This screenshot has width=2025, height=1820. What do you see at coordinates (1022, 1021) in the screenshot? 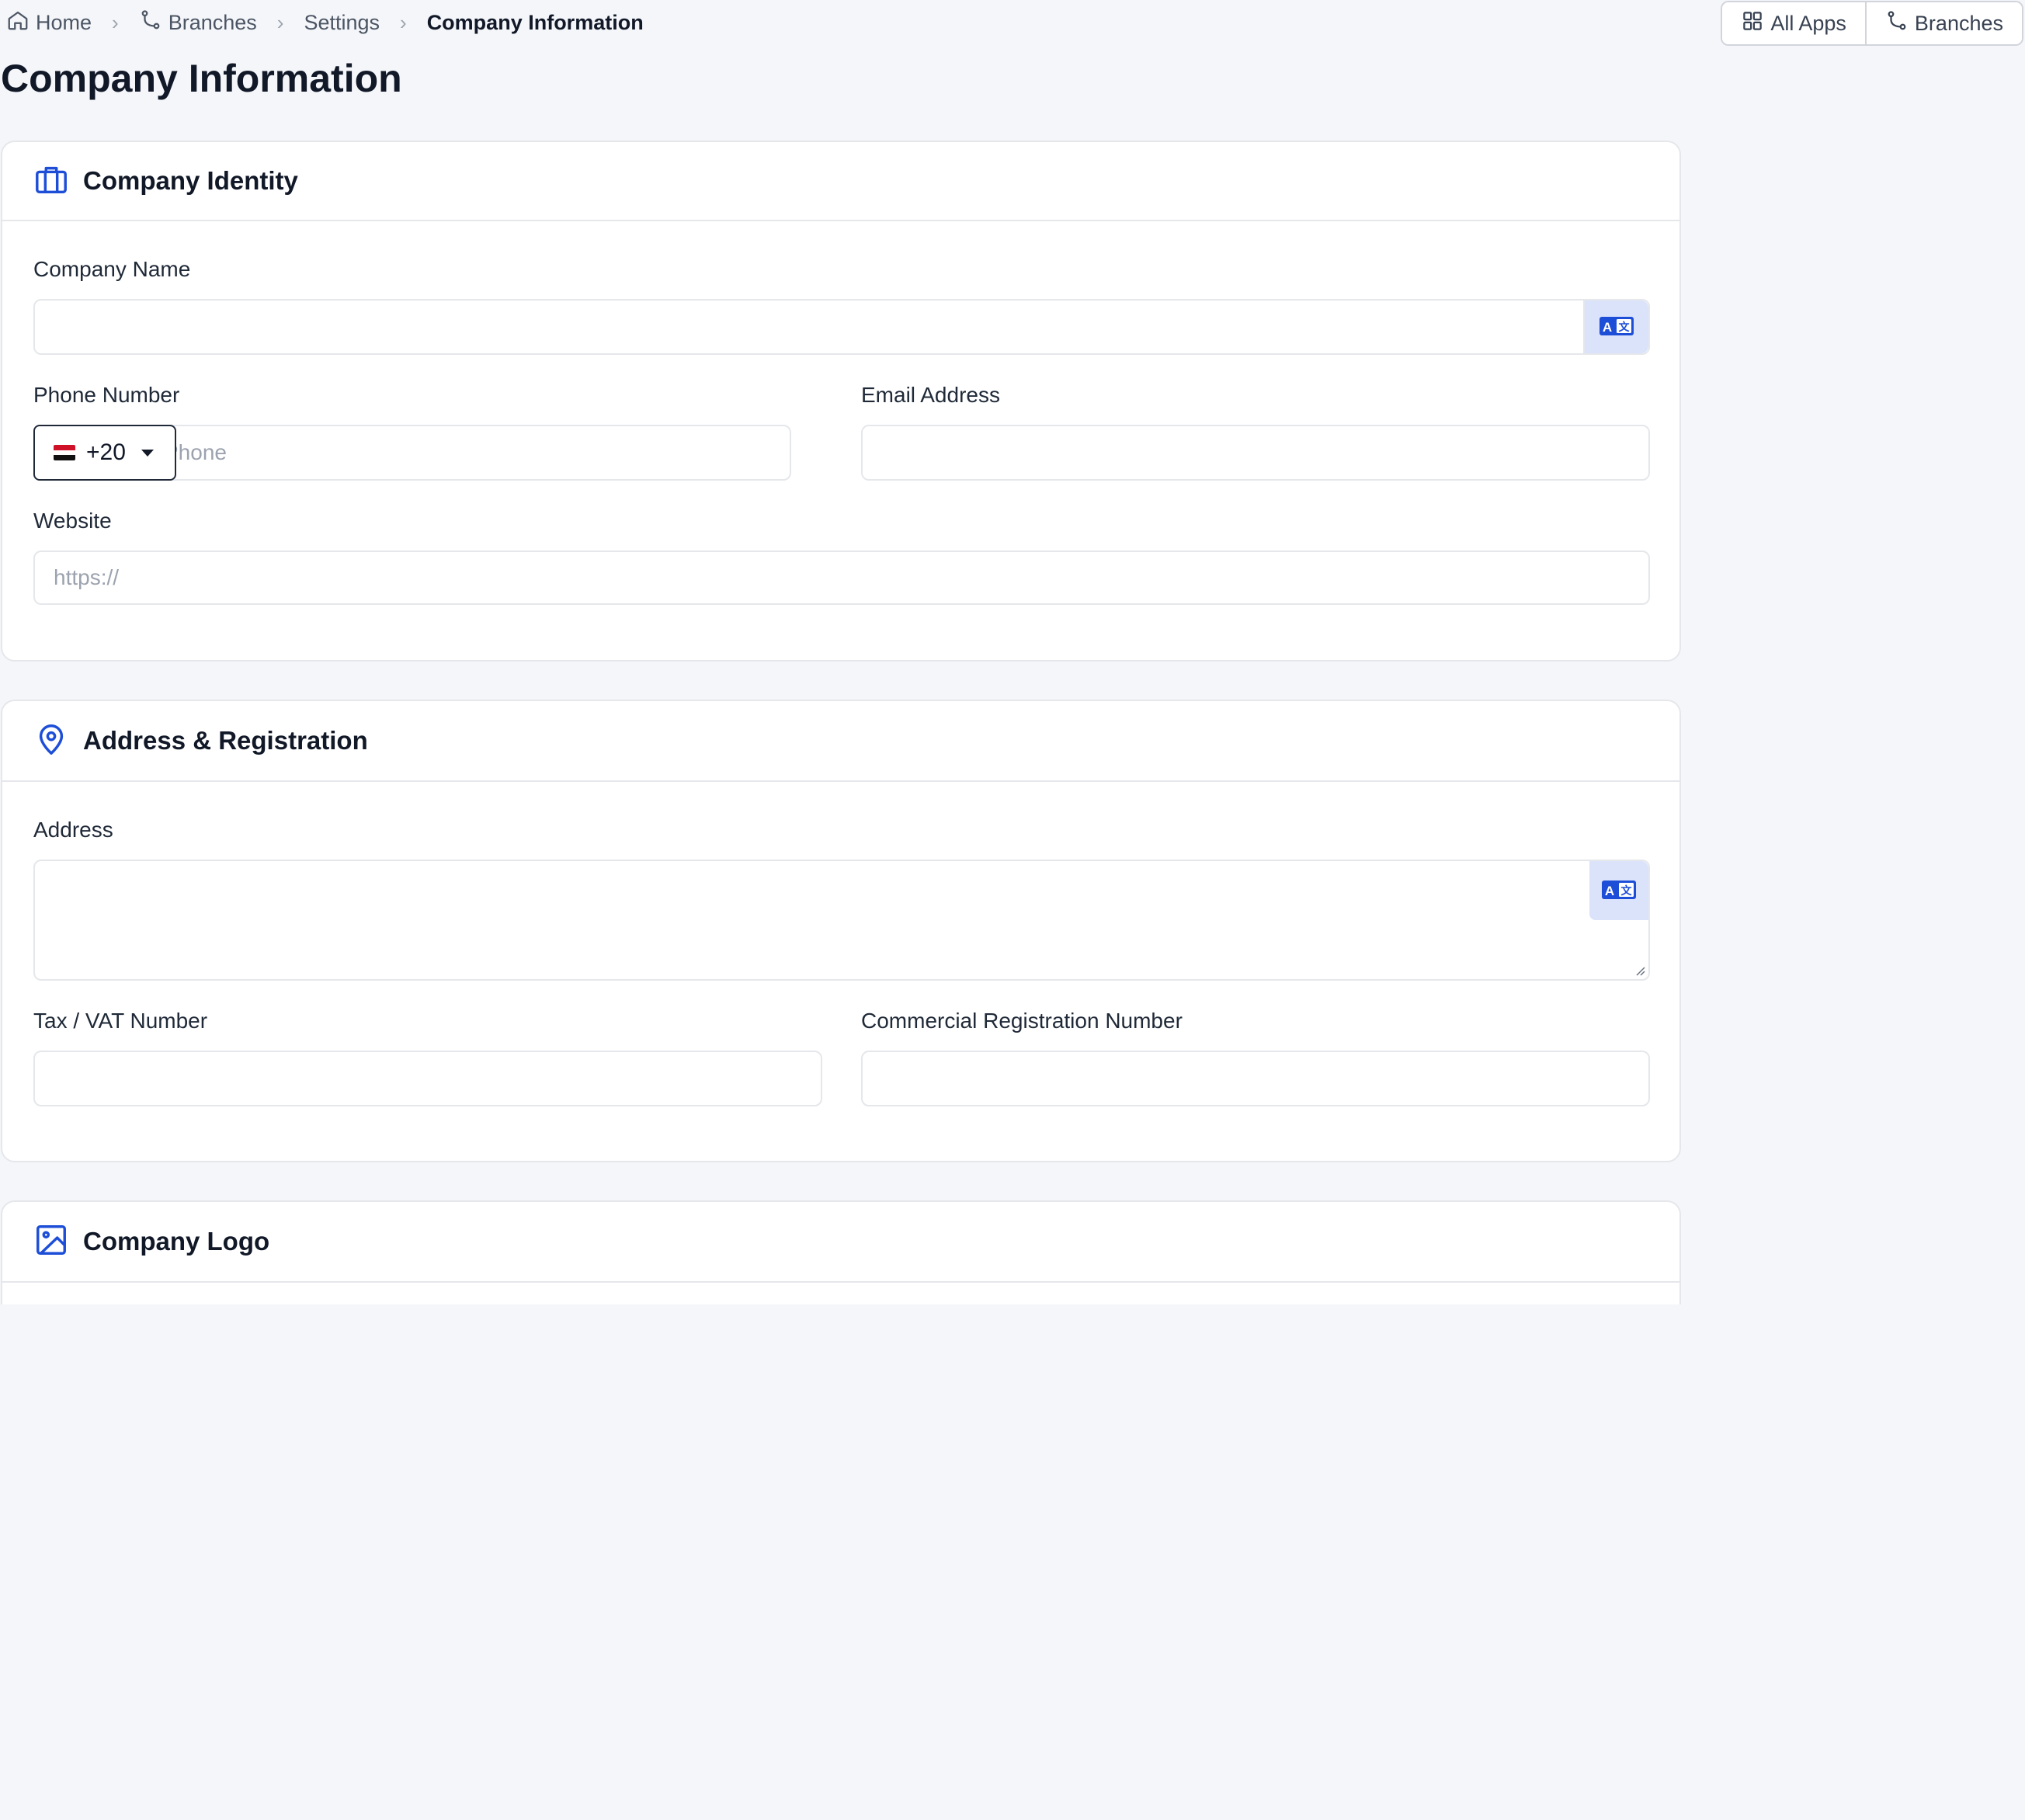
I see `commercial-registration-label: Commercial Registration Number` at bounding box center [1022, 1021].